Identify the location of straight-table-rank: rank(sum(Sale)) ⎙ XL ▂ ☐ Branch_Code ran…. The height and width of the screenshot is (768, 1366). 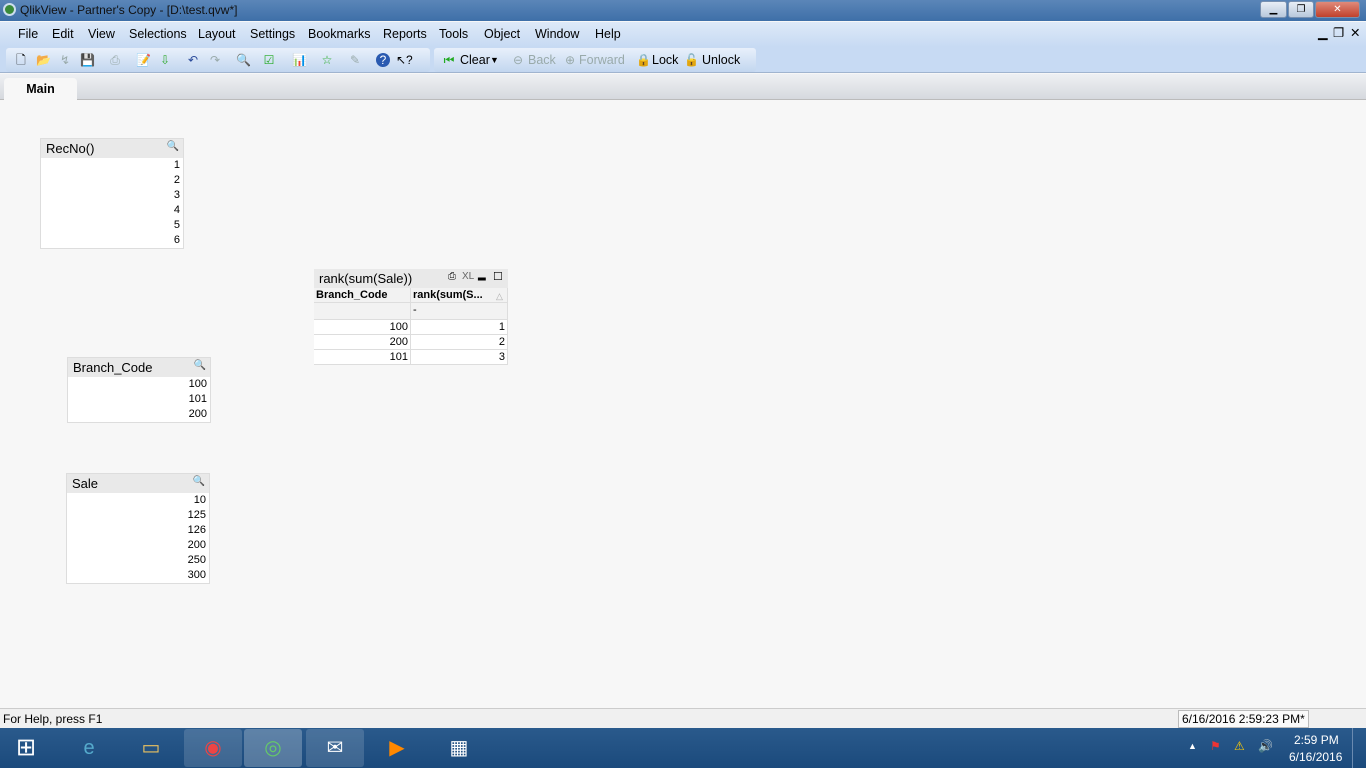
(411, 317).